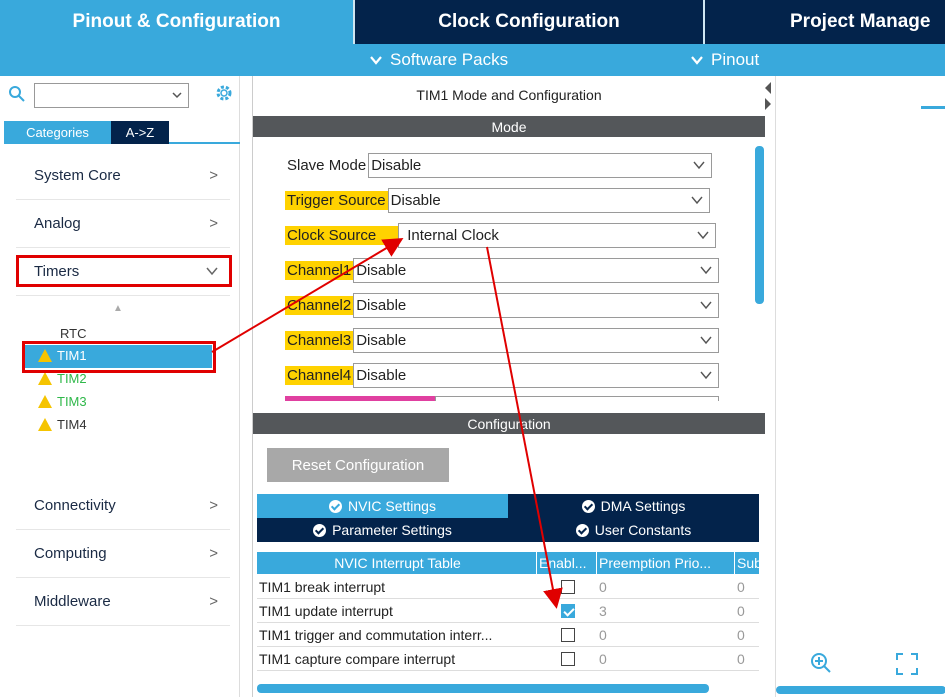  Describe the element at coordinates (62, 401) in the screenshot. I see `timer-item-tim3: TIM3` at that location.